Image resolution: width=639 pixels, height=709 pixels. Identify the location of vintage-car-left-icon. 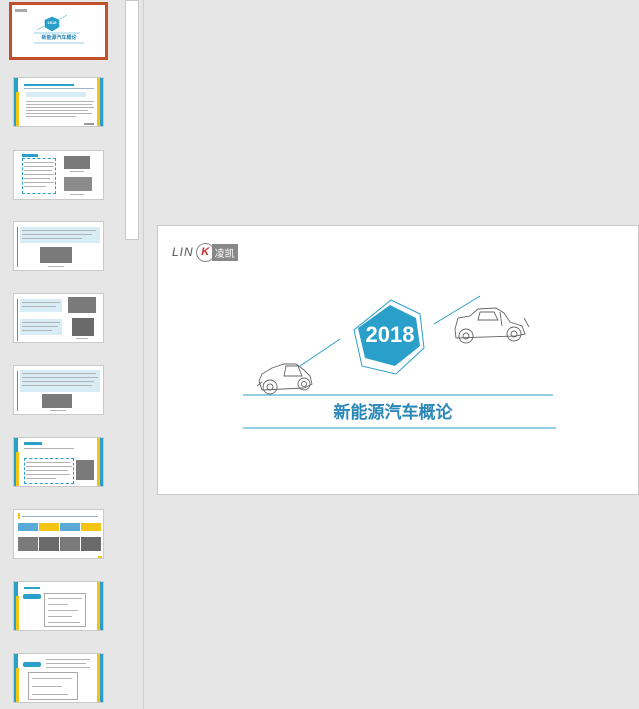
(284, 379).